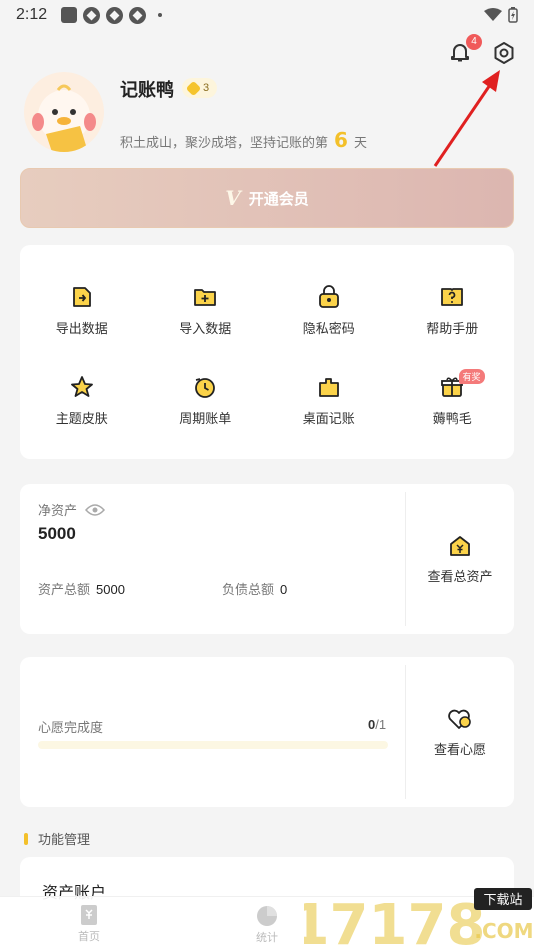 Image resolution: width=534 pixels, height=950 pixels. What do you see at coordinates (459, 719) in the screenshot?
I see `heart-icon` at bounding box center [459, 719].